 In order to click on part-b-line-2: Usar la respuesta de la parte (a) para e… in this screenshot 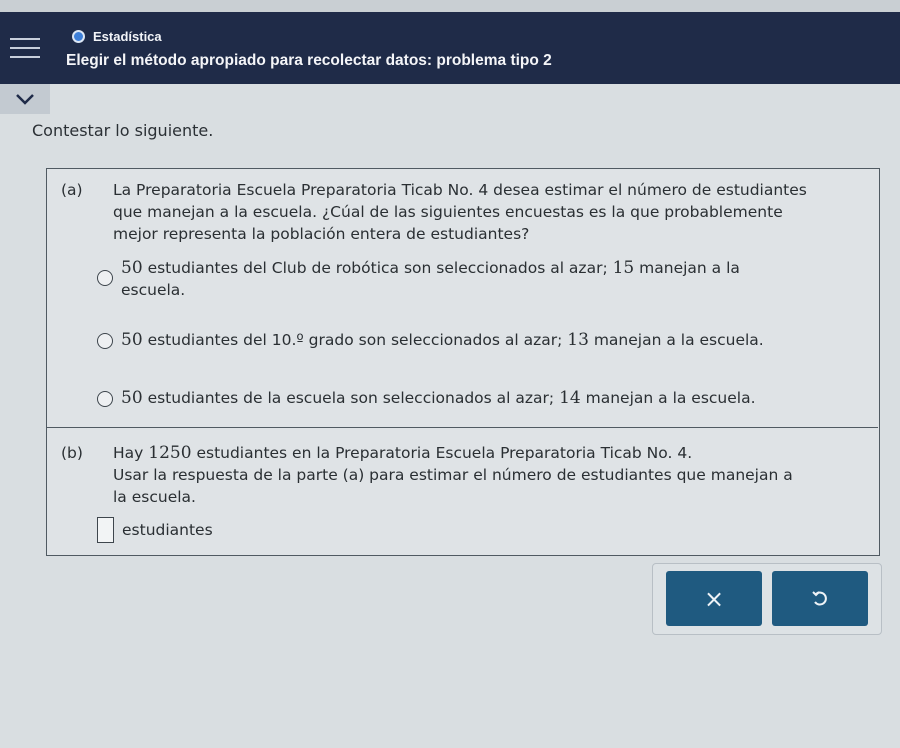, I will do `click(453, 475)`.